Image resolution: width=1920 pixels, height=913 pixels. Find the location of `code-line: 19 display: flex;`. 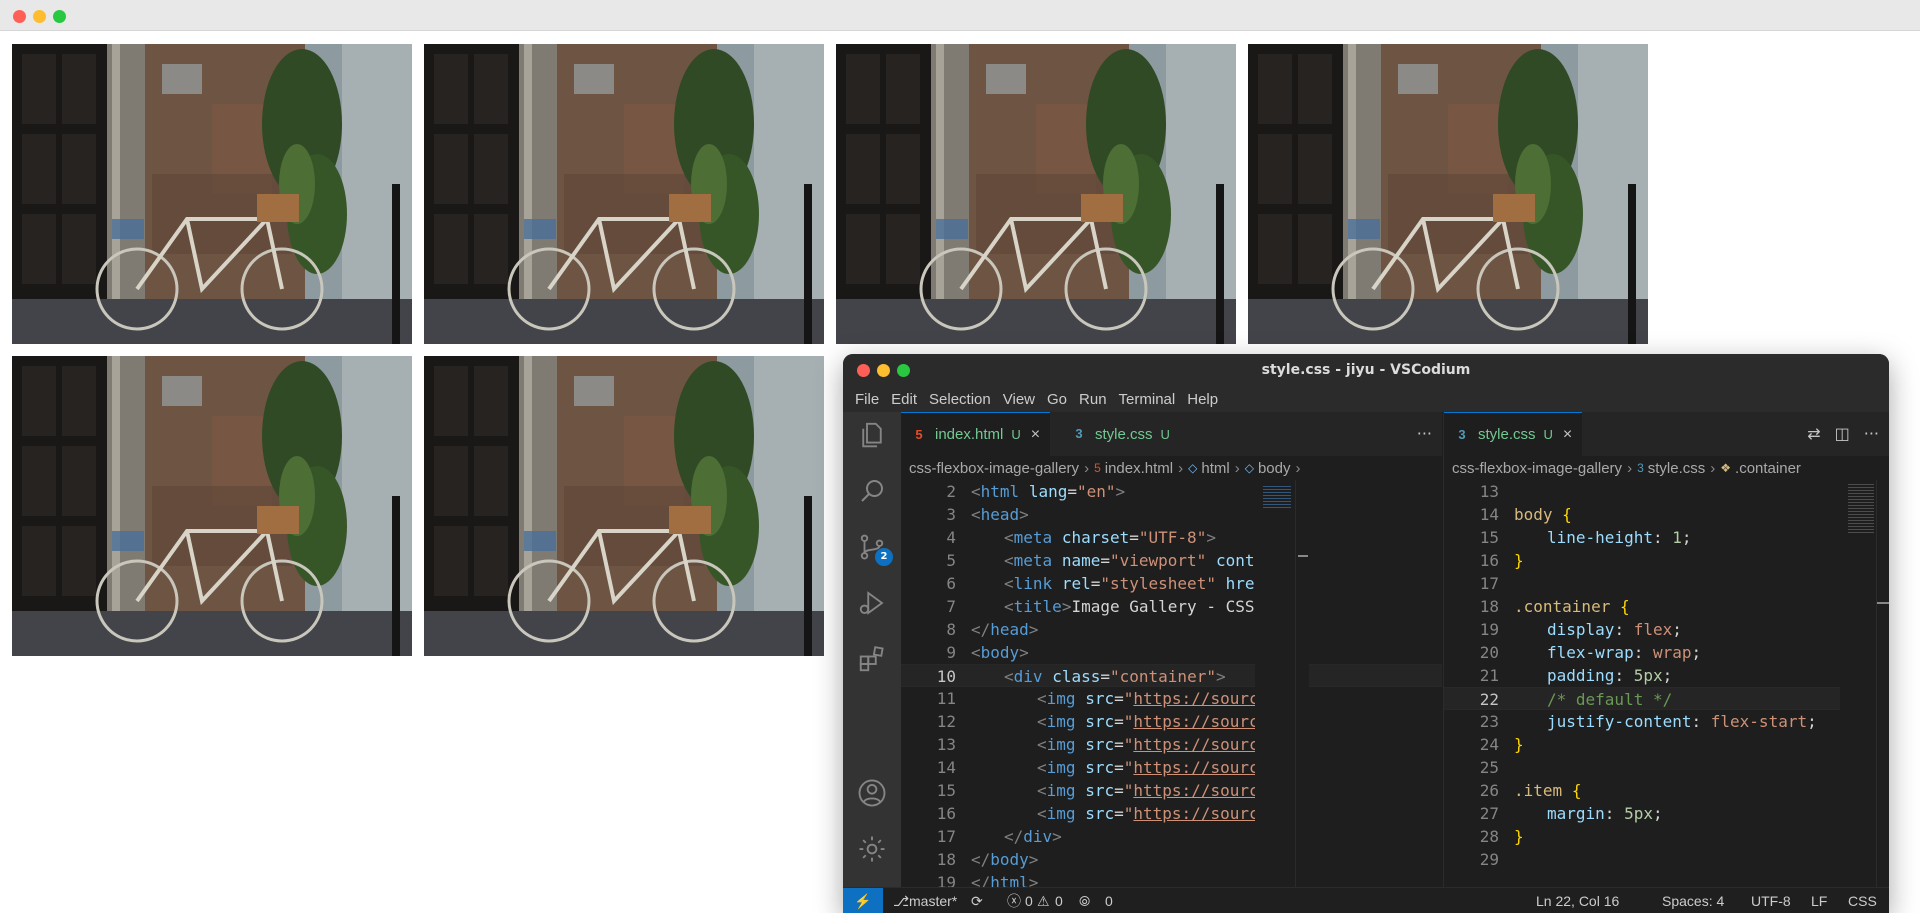

code-line: 19 display: flex; is located at coordinates (1666, 629).